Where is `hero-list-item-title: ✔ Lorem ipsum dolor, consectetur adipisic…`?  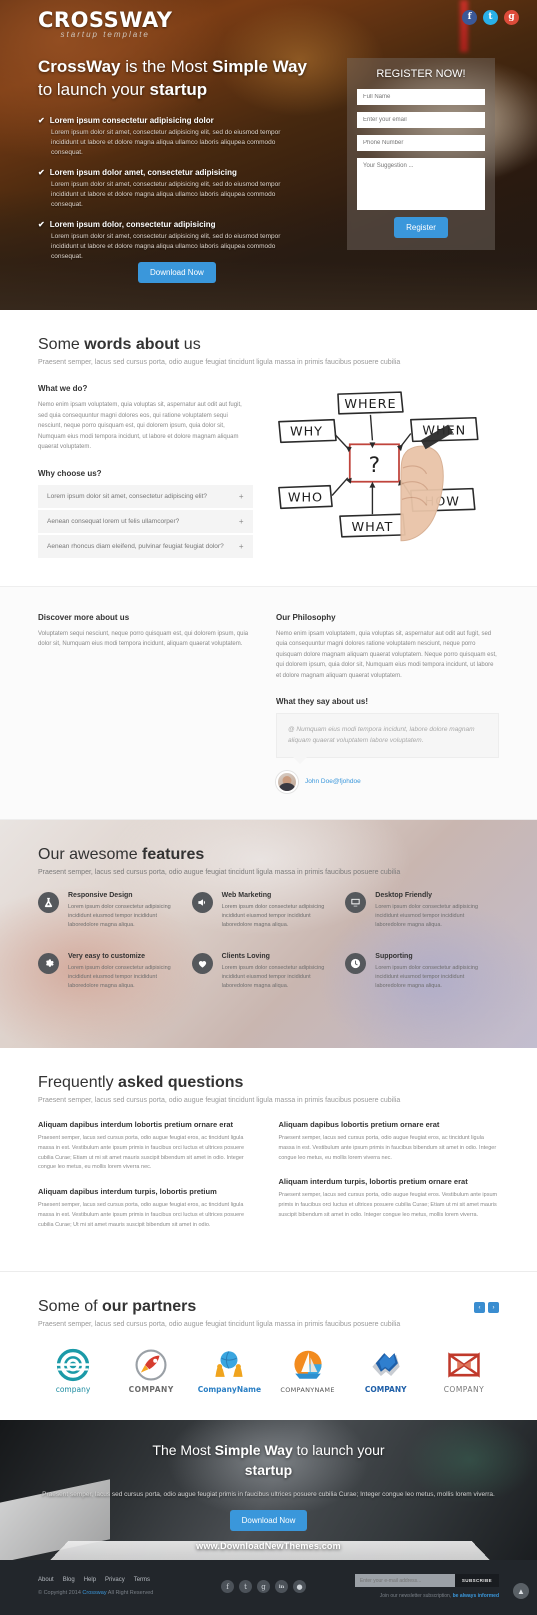 hero-list-item-title: ✔ Lorem ipsum dolor, consectetur adipisic… is located at coordinates (183, 224).